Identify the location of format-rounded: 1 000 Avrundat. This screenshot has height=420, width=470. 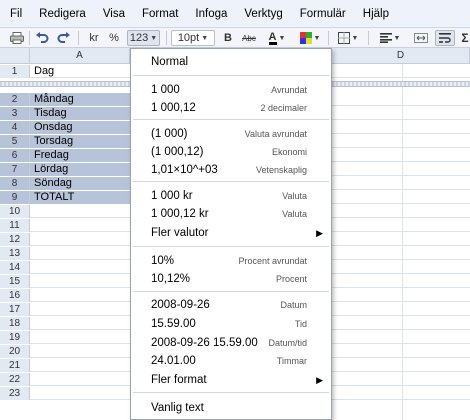
(231, 90).